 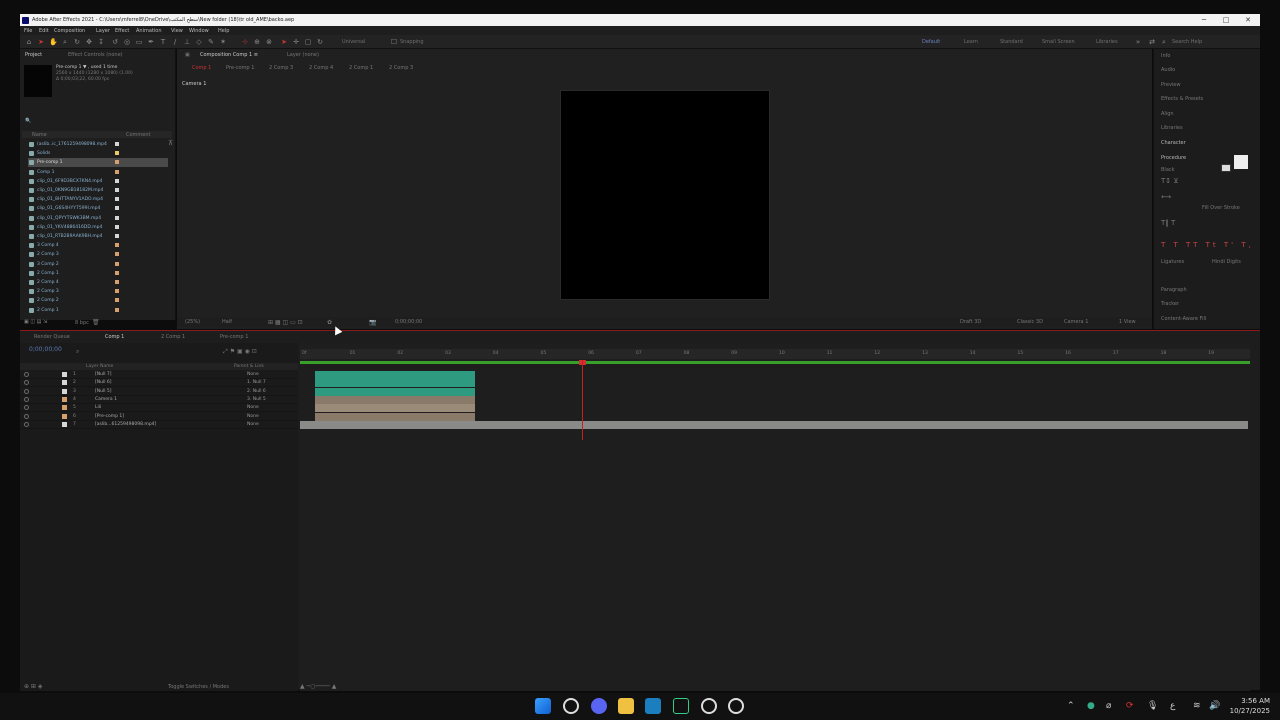 What do you see at coordinates (35, 322) in the screenshot?
I see `project-footer-icons: ▣ ◫ ▤ ⇲` at bounding box center [35, 322].